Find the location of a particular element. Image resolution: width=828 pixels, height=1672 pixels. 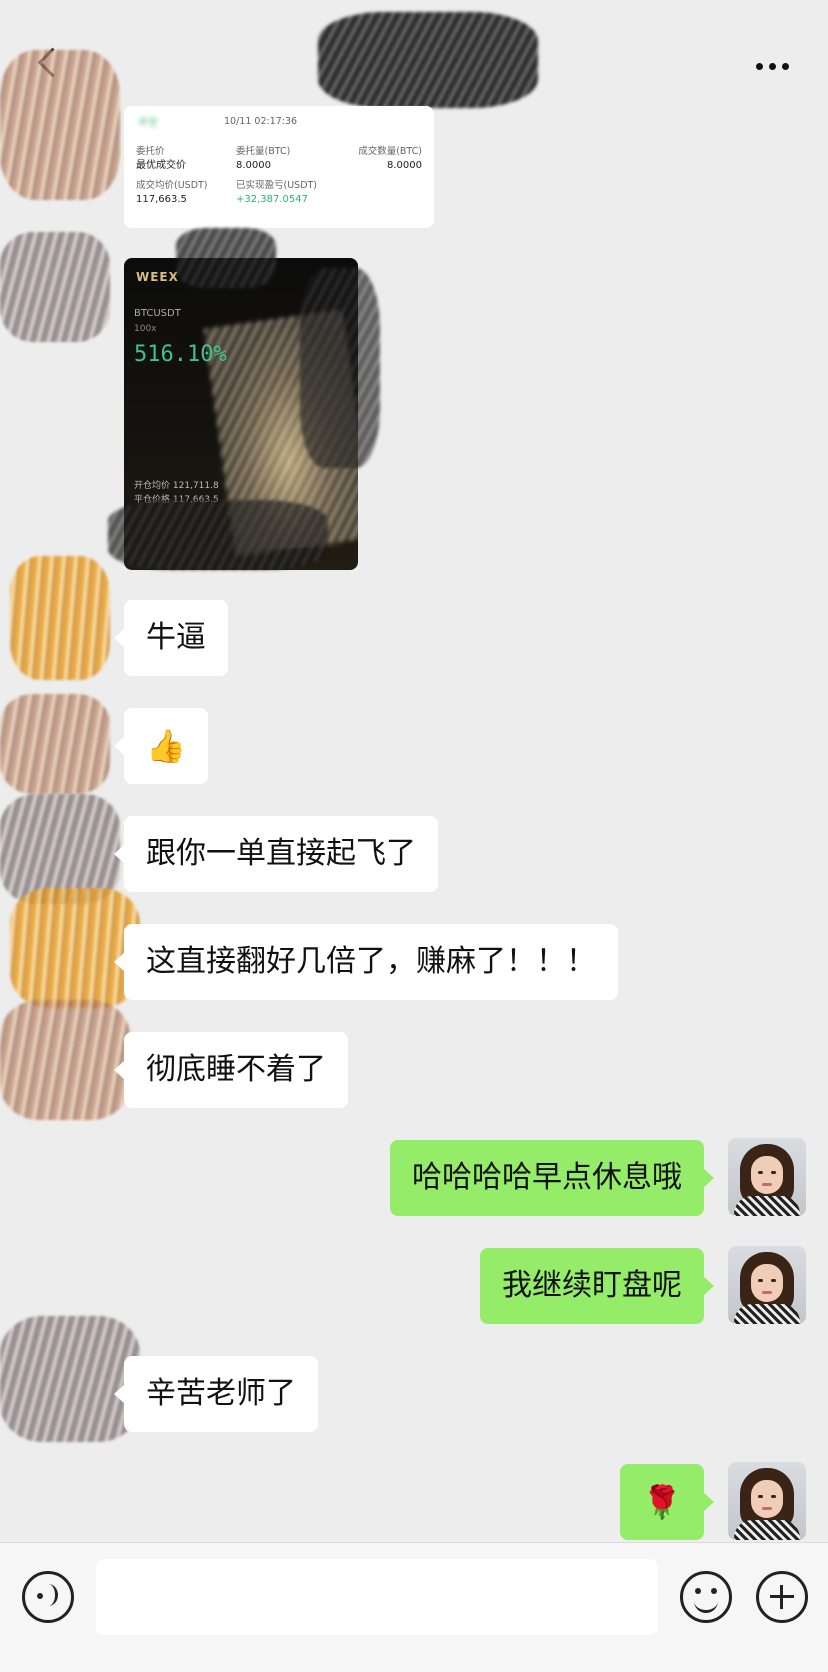

message-bubble-outgoing: 我继续盯盘呢 is located at coordinates (597, 1286).